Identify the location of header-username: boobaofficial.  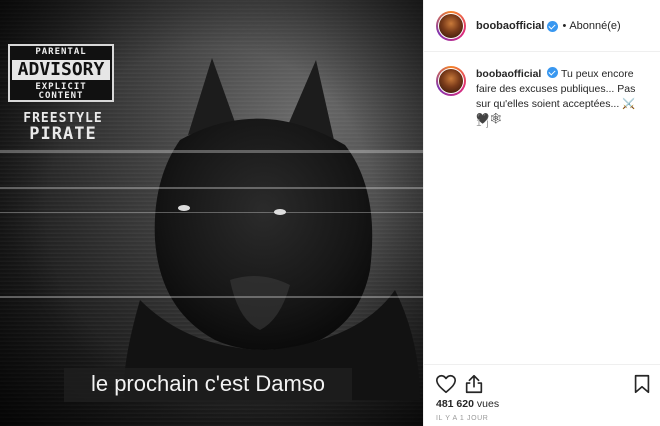
(510, 26).